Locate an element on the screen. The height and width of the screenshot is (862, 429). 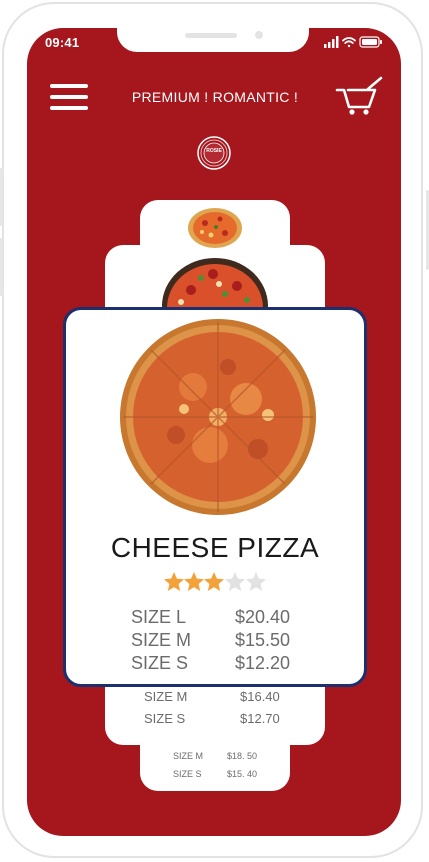
price-label: $15. 40 is located at coordinates (242, 774).